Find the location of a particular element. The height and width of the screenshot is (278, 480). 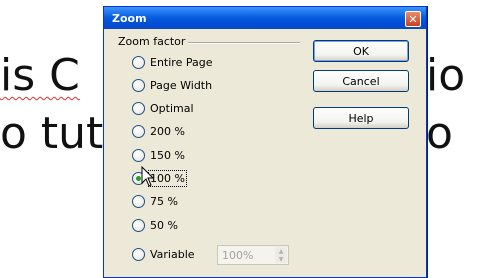

group-divider is located at coordinates (244, 43).